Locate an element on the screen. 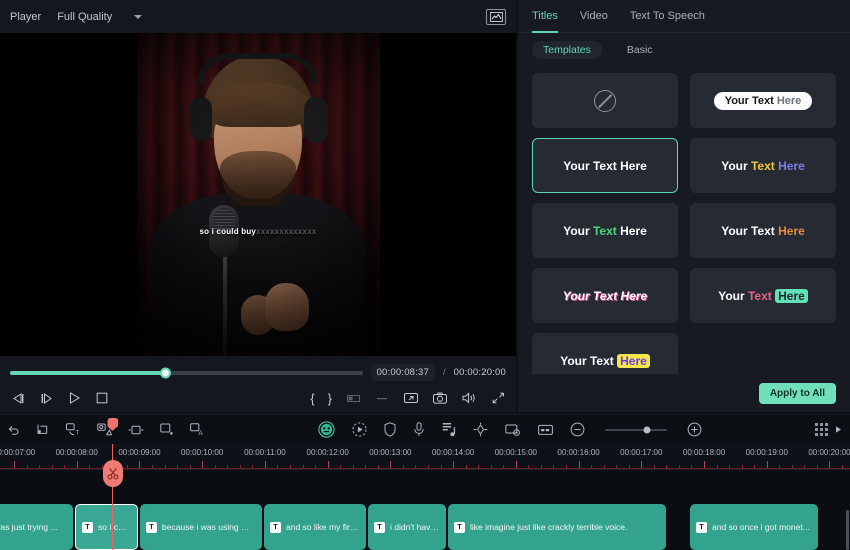 Image resolution: width=850 pixels, height=550 pixels. dash-icon is located at coordinates (382, 398).